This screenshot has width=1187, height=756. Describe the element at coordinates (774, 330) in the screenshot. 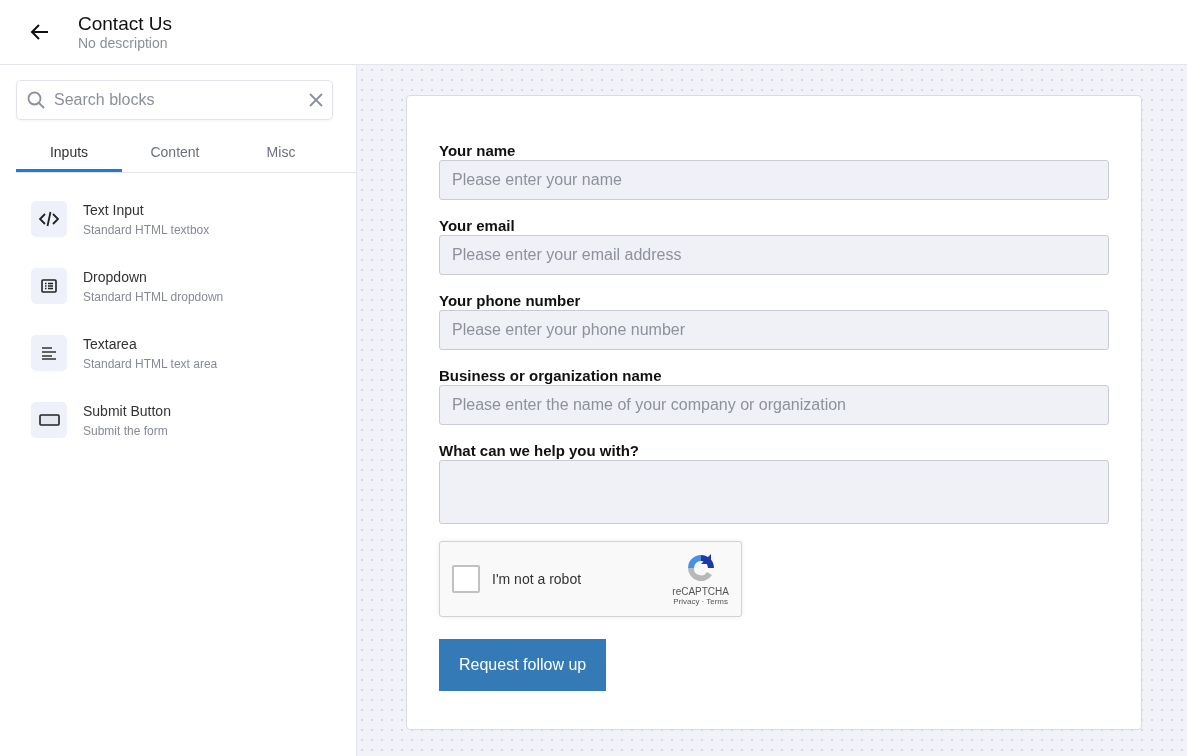

I see `input-field: Please enter your phone number` at that location.